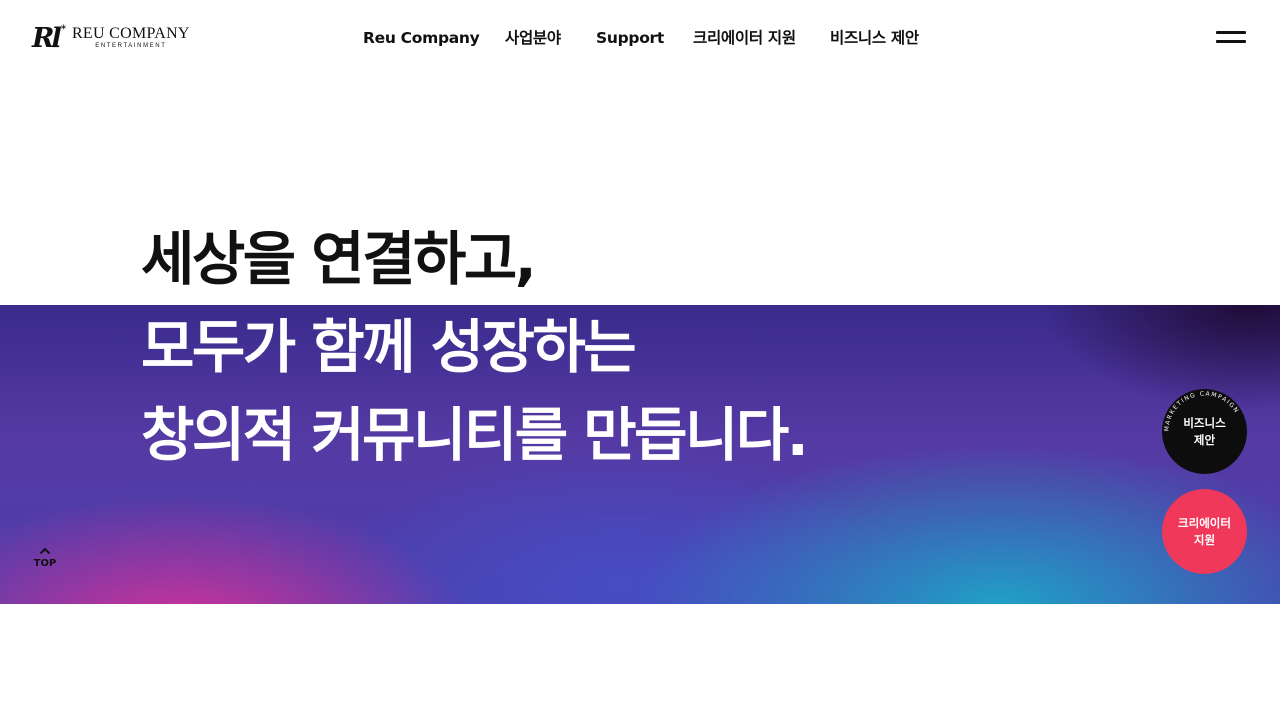 The height and width of the screenshot is (720, 1280). I want to click on brand-logo: Rl * REU COMPANY ENTERTAINMENT, so click(111, 38).